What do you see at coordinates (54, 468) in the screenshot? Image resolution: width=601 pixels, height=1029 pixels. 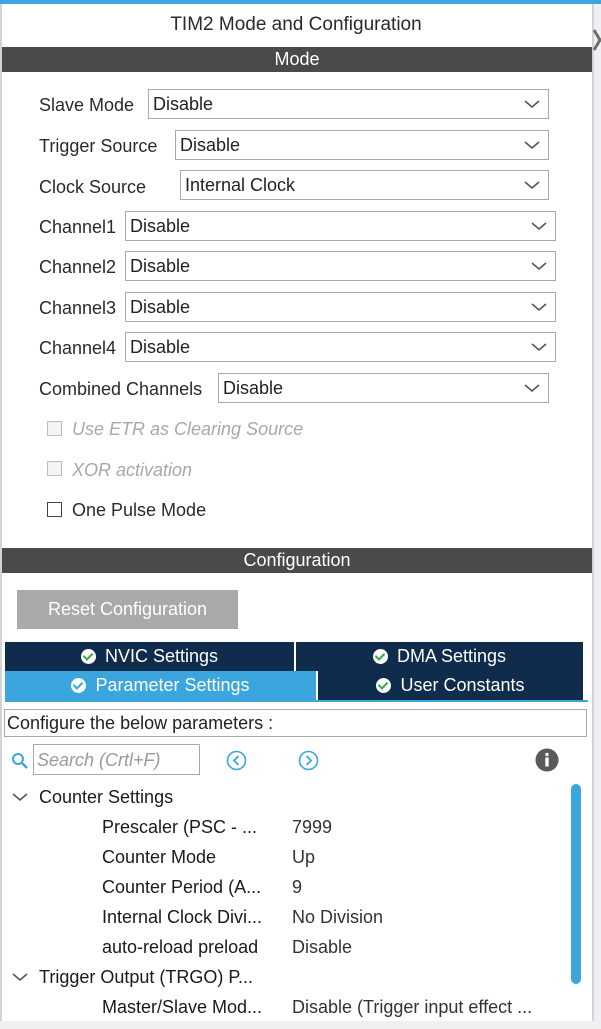 I see `xor-activation-checkbox` at bounding box center [54, 468].